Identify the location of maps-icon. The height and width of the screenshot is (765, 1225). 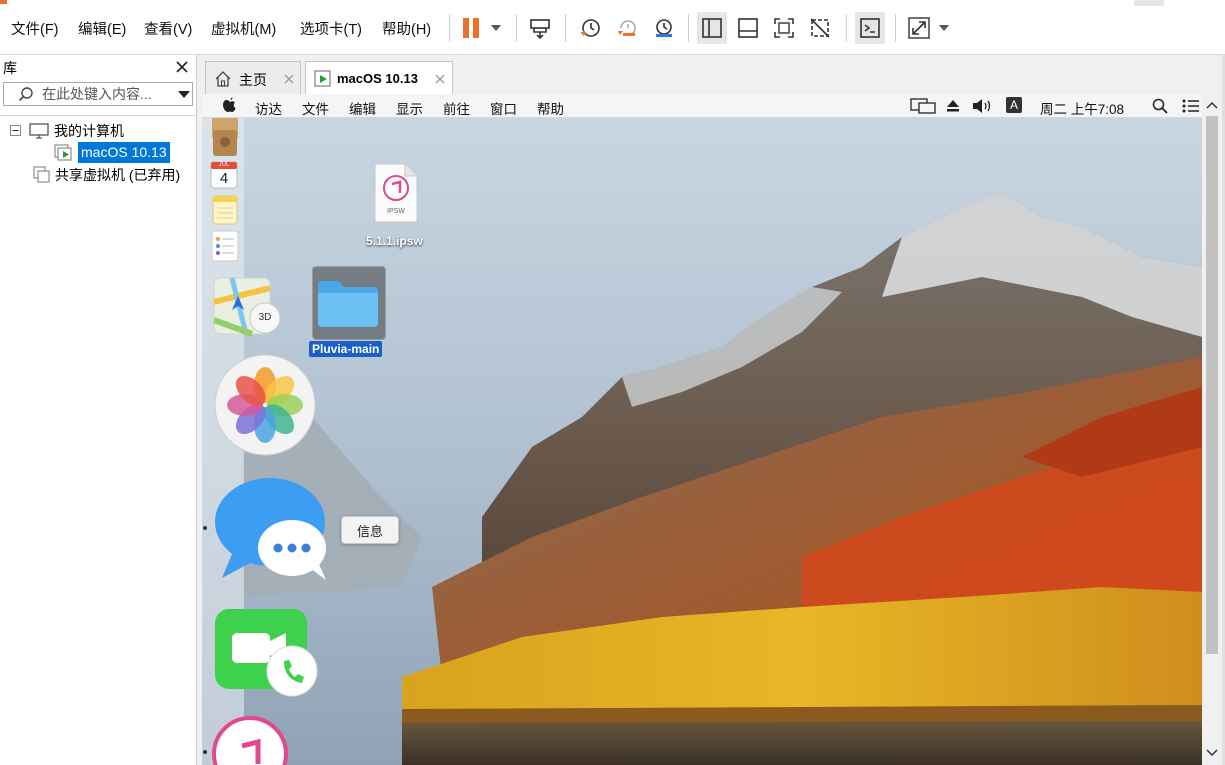
(246, 307).